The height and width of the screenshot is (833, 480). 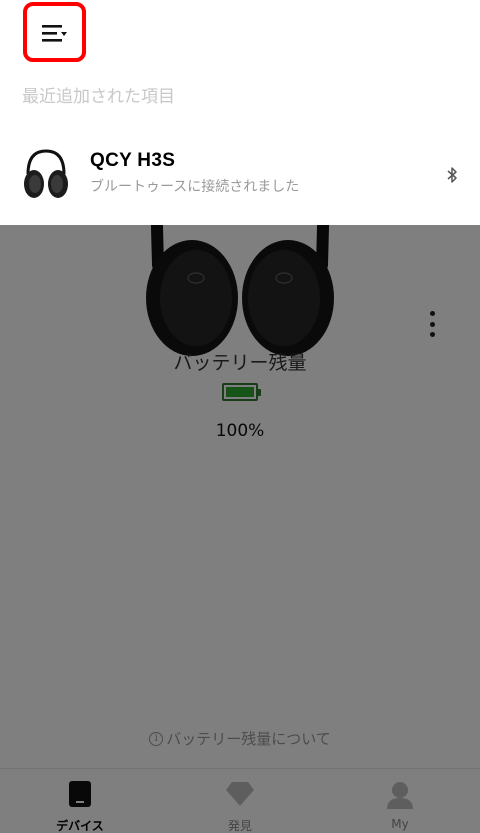 What do you see at coordinates (240, 175) in the screenshot?
I see `device-list-item: QCY H3S ブルートゥースに接続されました` at bounding box center [240, 175].